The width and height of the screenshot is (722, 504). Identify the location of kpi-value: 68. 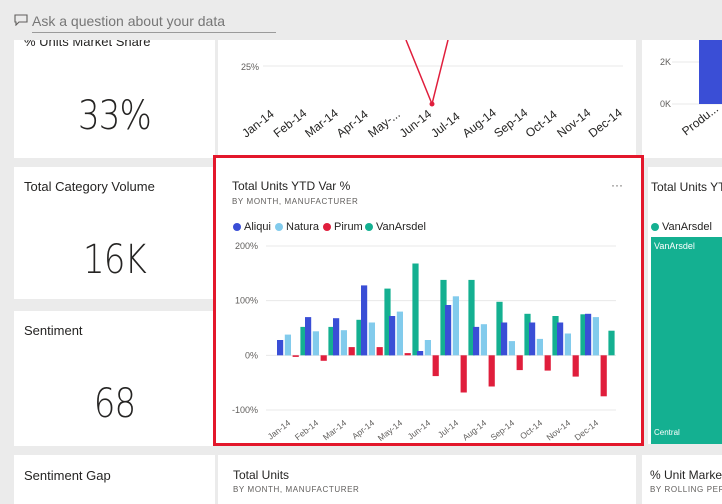
(114, 404).